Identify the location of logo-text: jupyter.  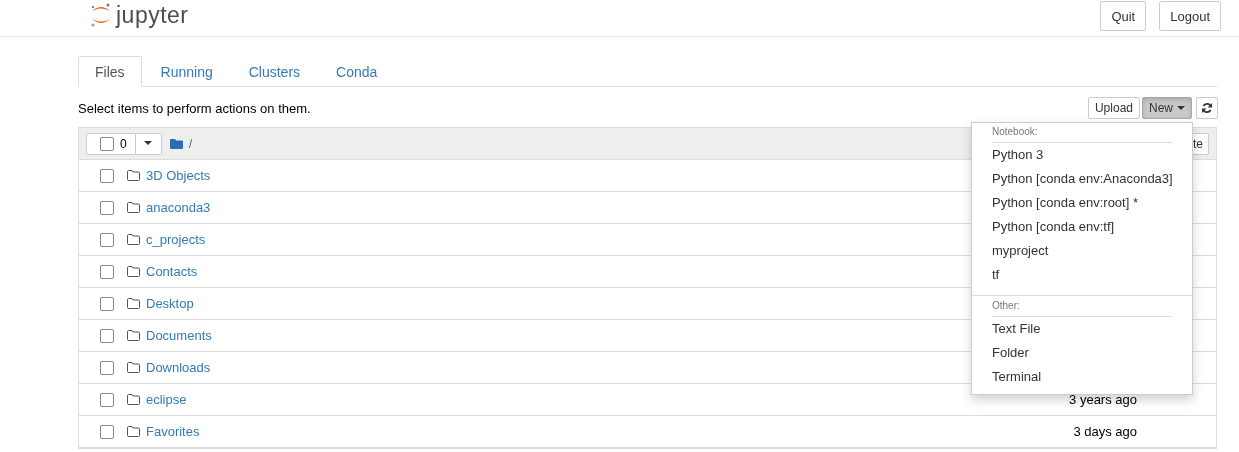
(152, 15).